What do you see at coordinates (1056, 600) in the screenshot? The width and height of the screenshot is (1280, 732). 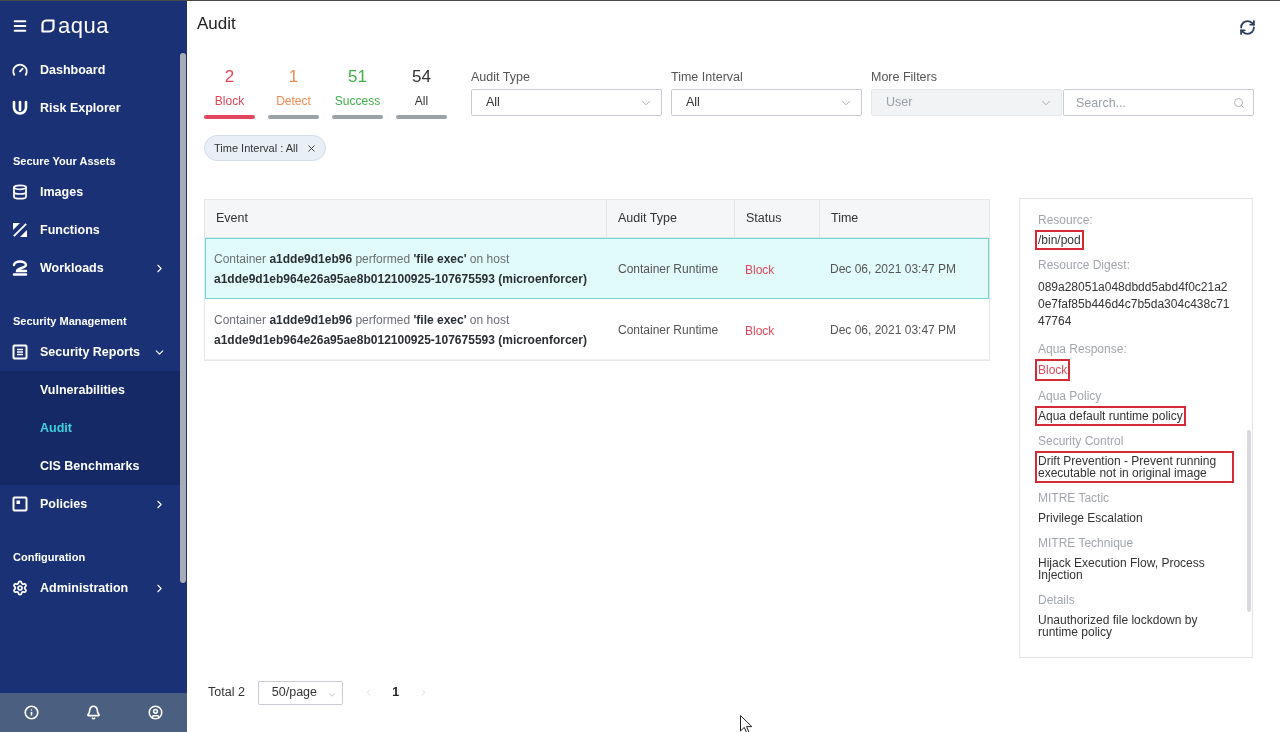 I see `field-label: Details` at bounding box center [1056, 600].